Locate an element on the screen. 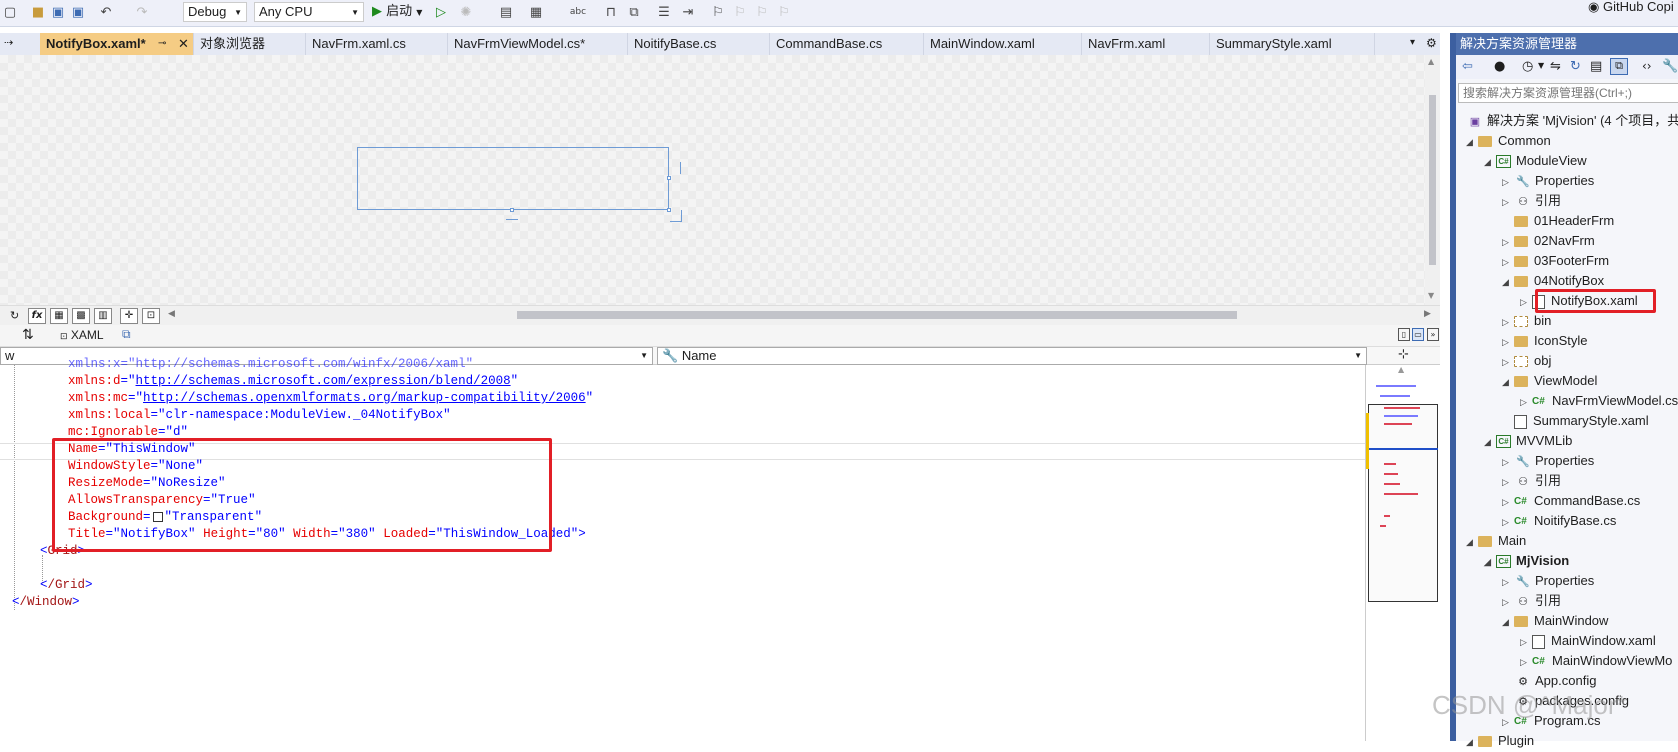 Image resolution: width=1678 pixels, height=752 pixels. configuration-select: Debug ▼ is located at coordinates (215, 12).